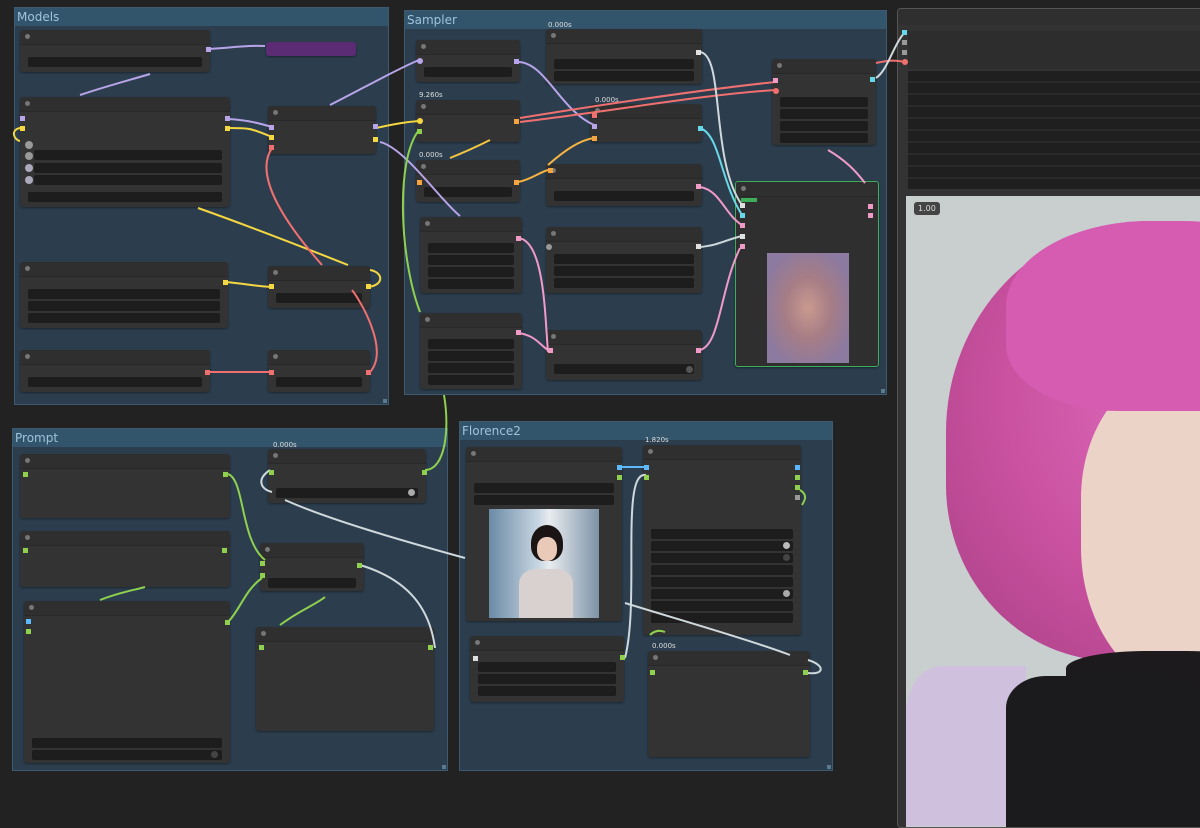 The height and width of the screenshot is (828, 1200). Describe the element at coordinates (319, 371) in the screenshot. I see `node-clip-route` at that location.